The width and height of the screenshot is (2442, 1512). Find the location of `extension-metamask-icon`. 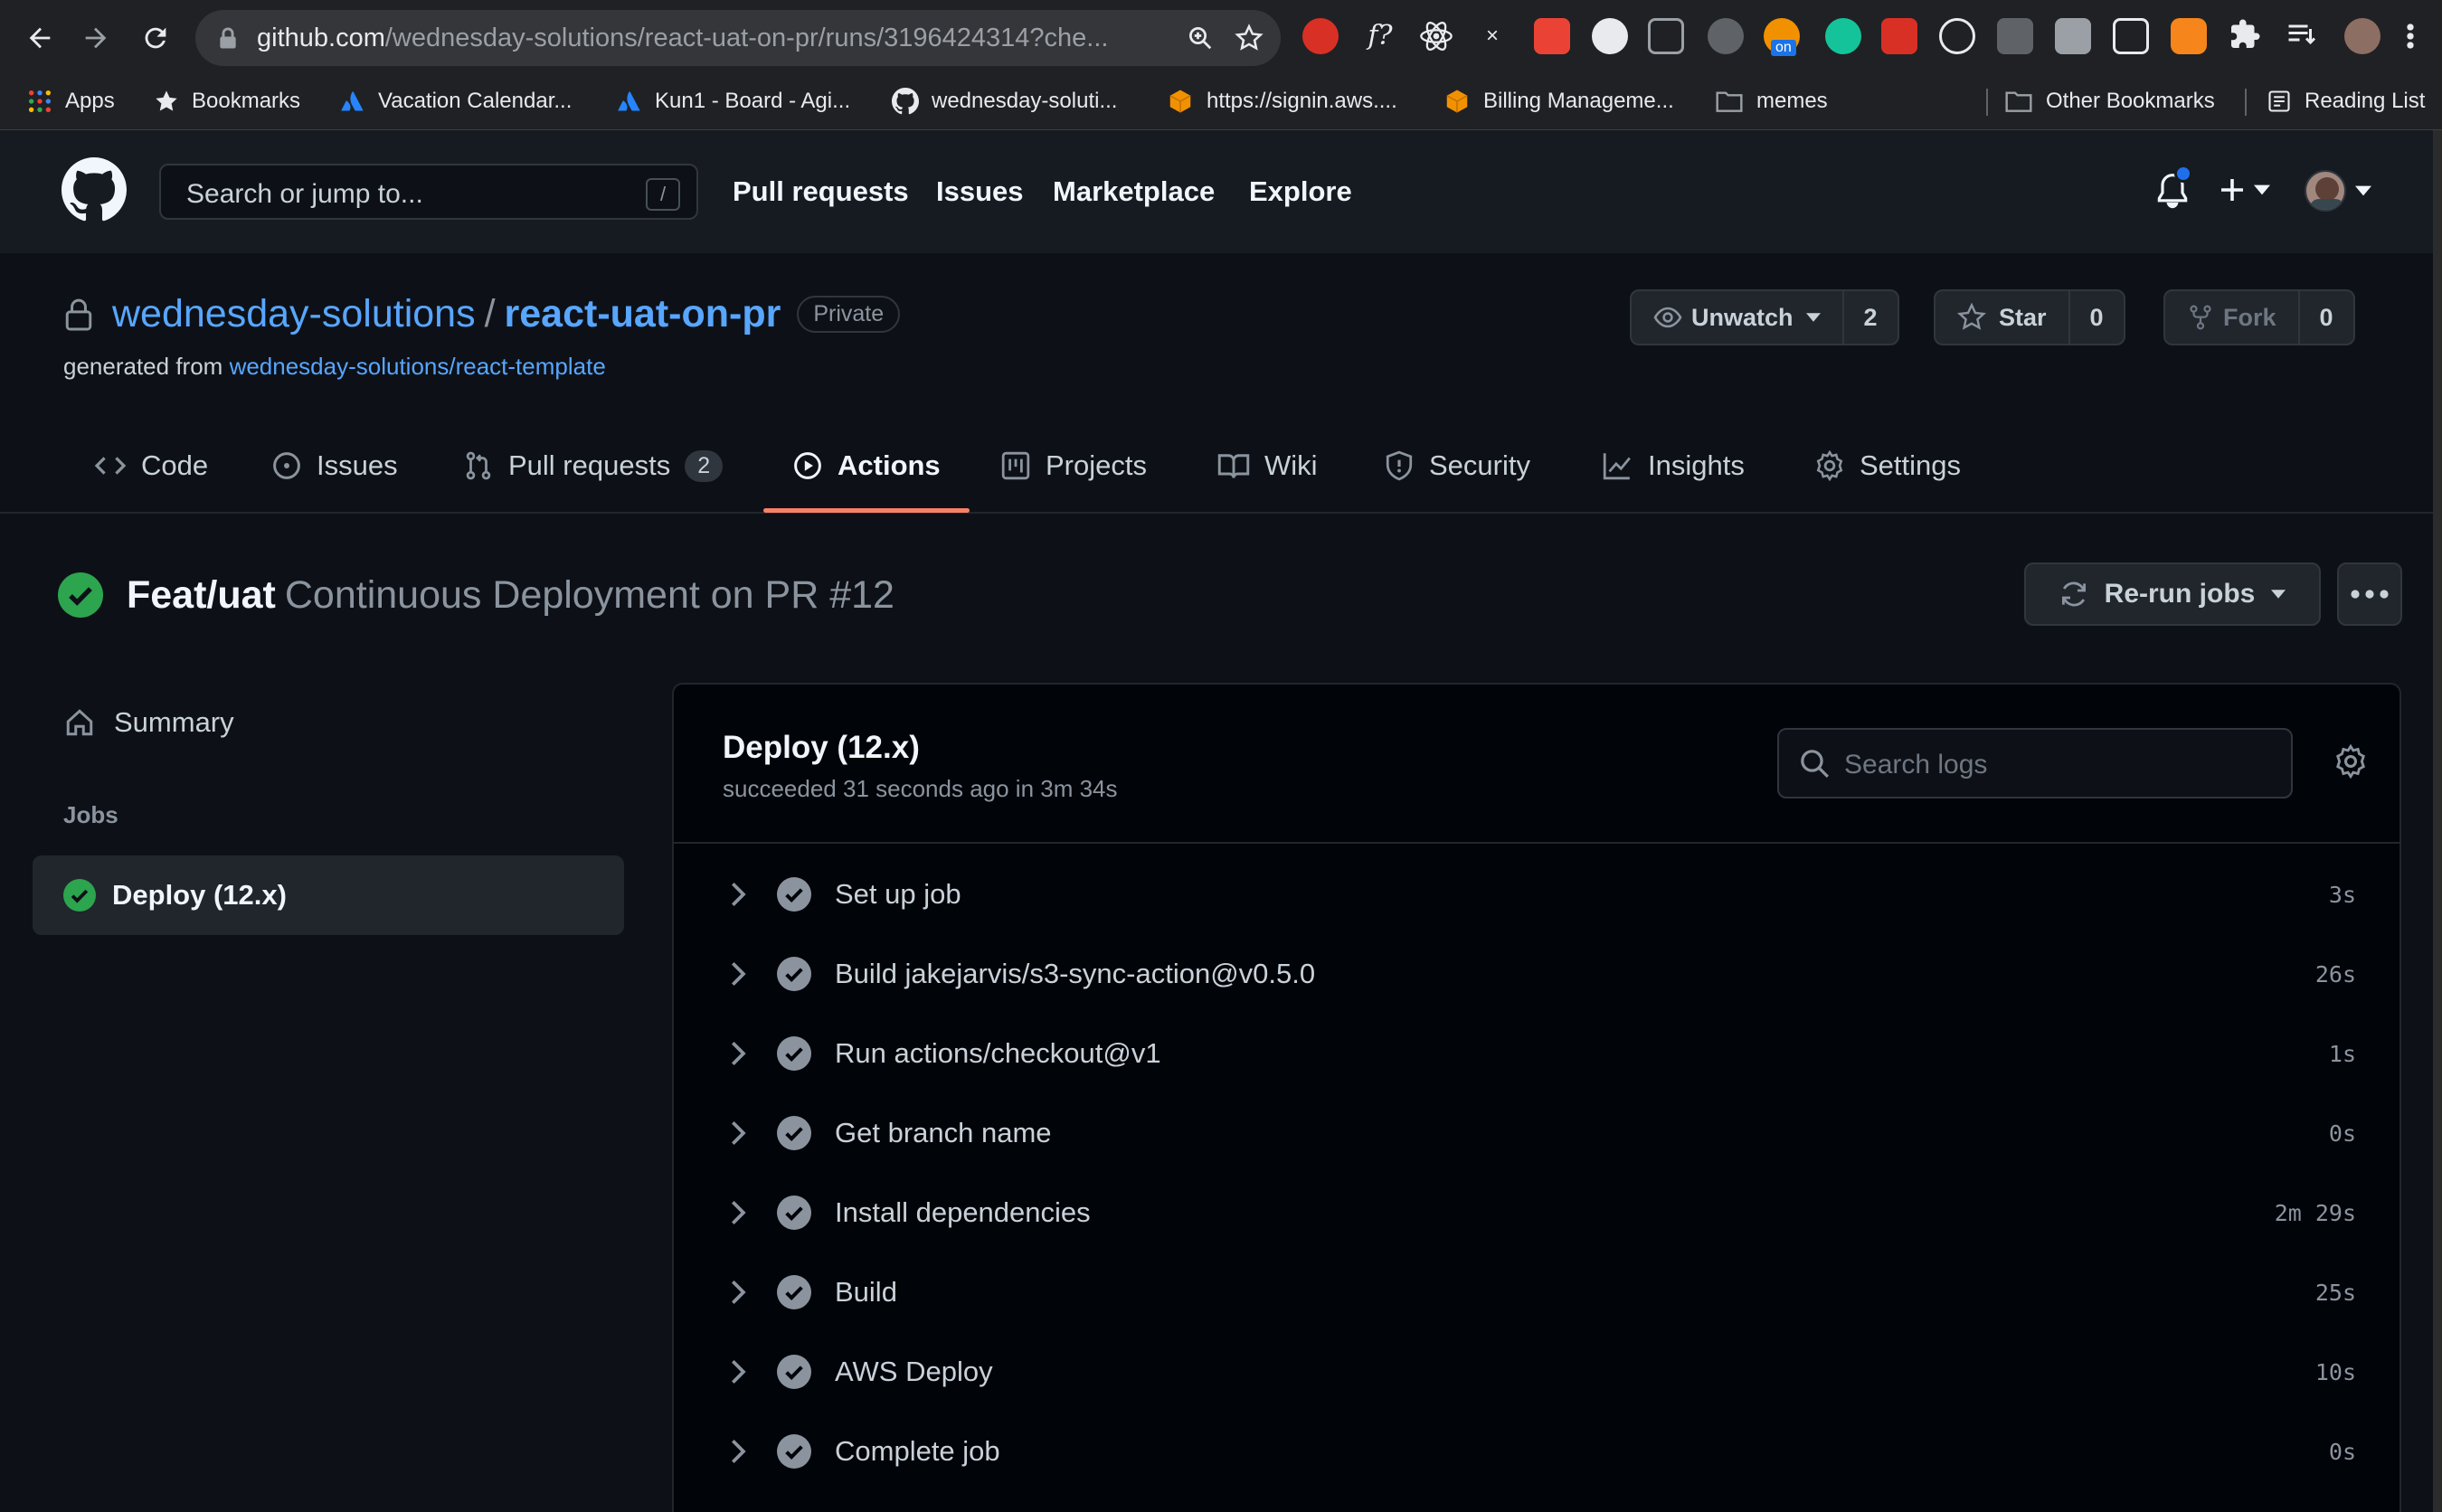

extension-metamask-icon is located at coordinates (2189, 36).